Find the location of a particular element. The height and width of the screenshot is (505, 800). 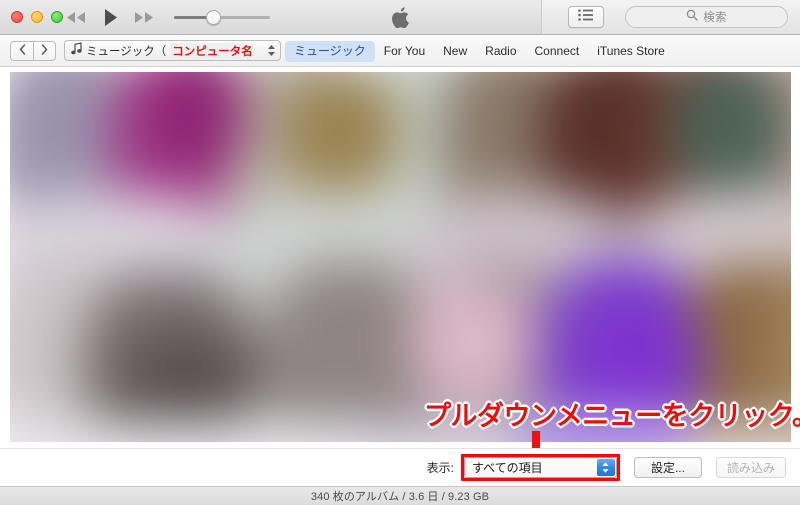

chevron-left-icon is located at coordinates (22, 51).